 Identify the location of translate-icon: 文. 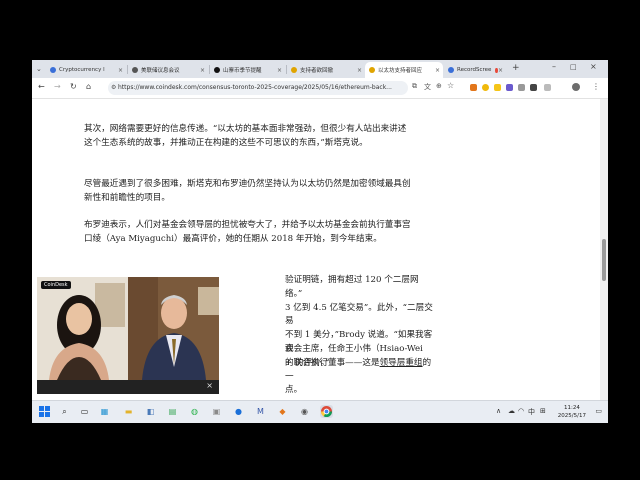
(427, 87).